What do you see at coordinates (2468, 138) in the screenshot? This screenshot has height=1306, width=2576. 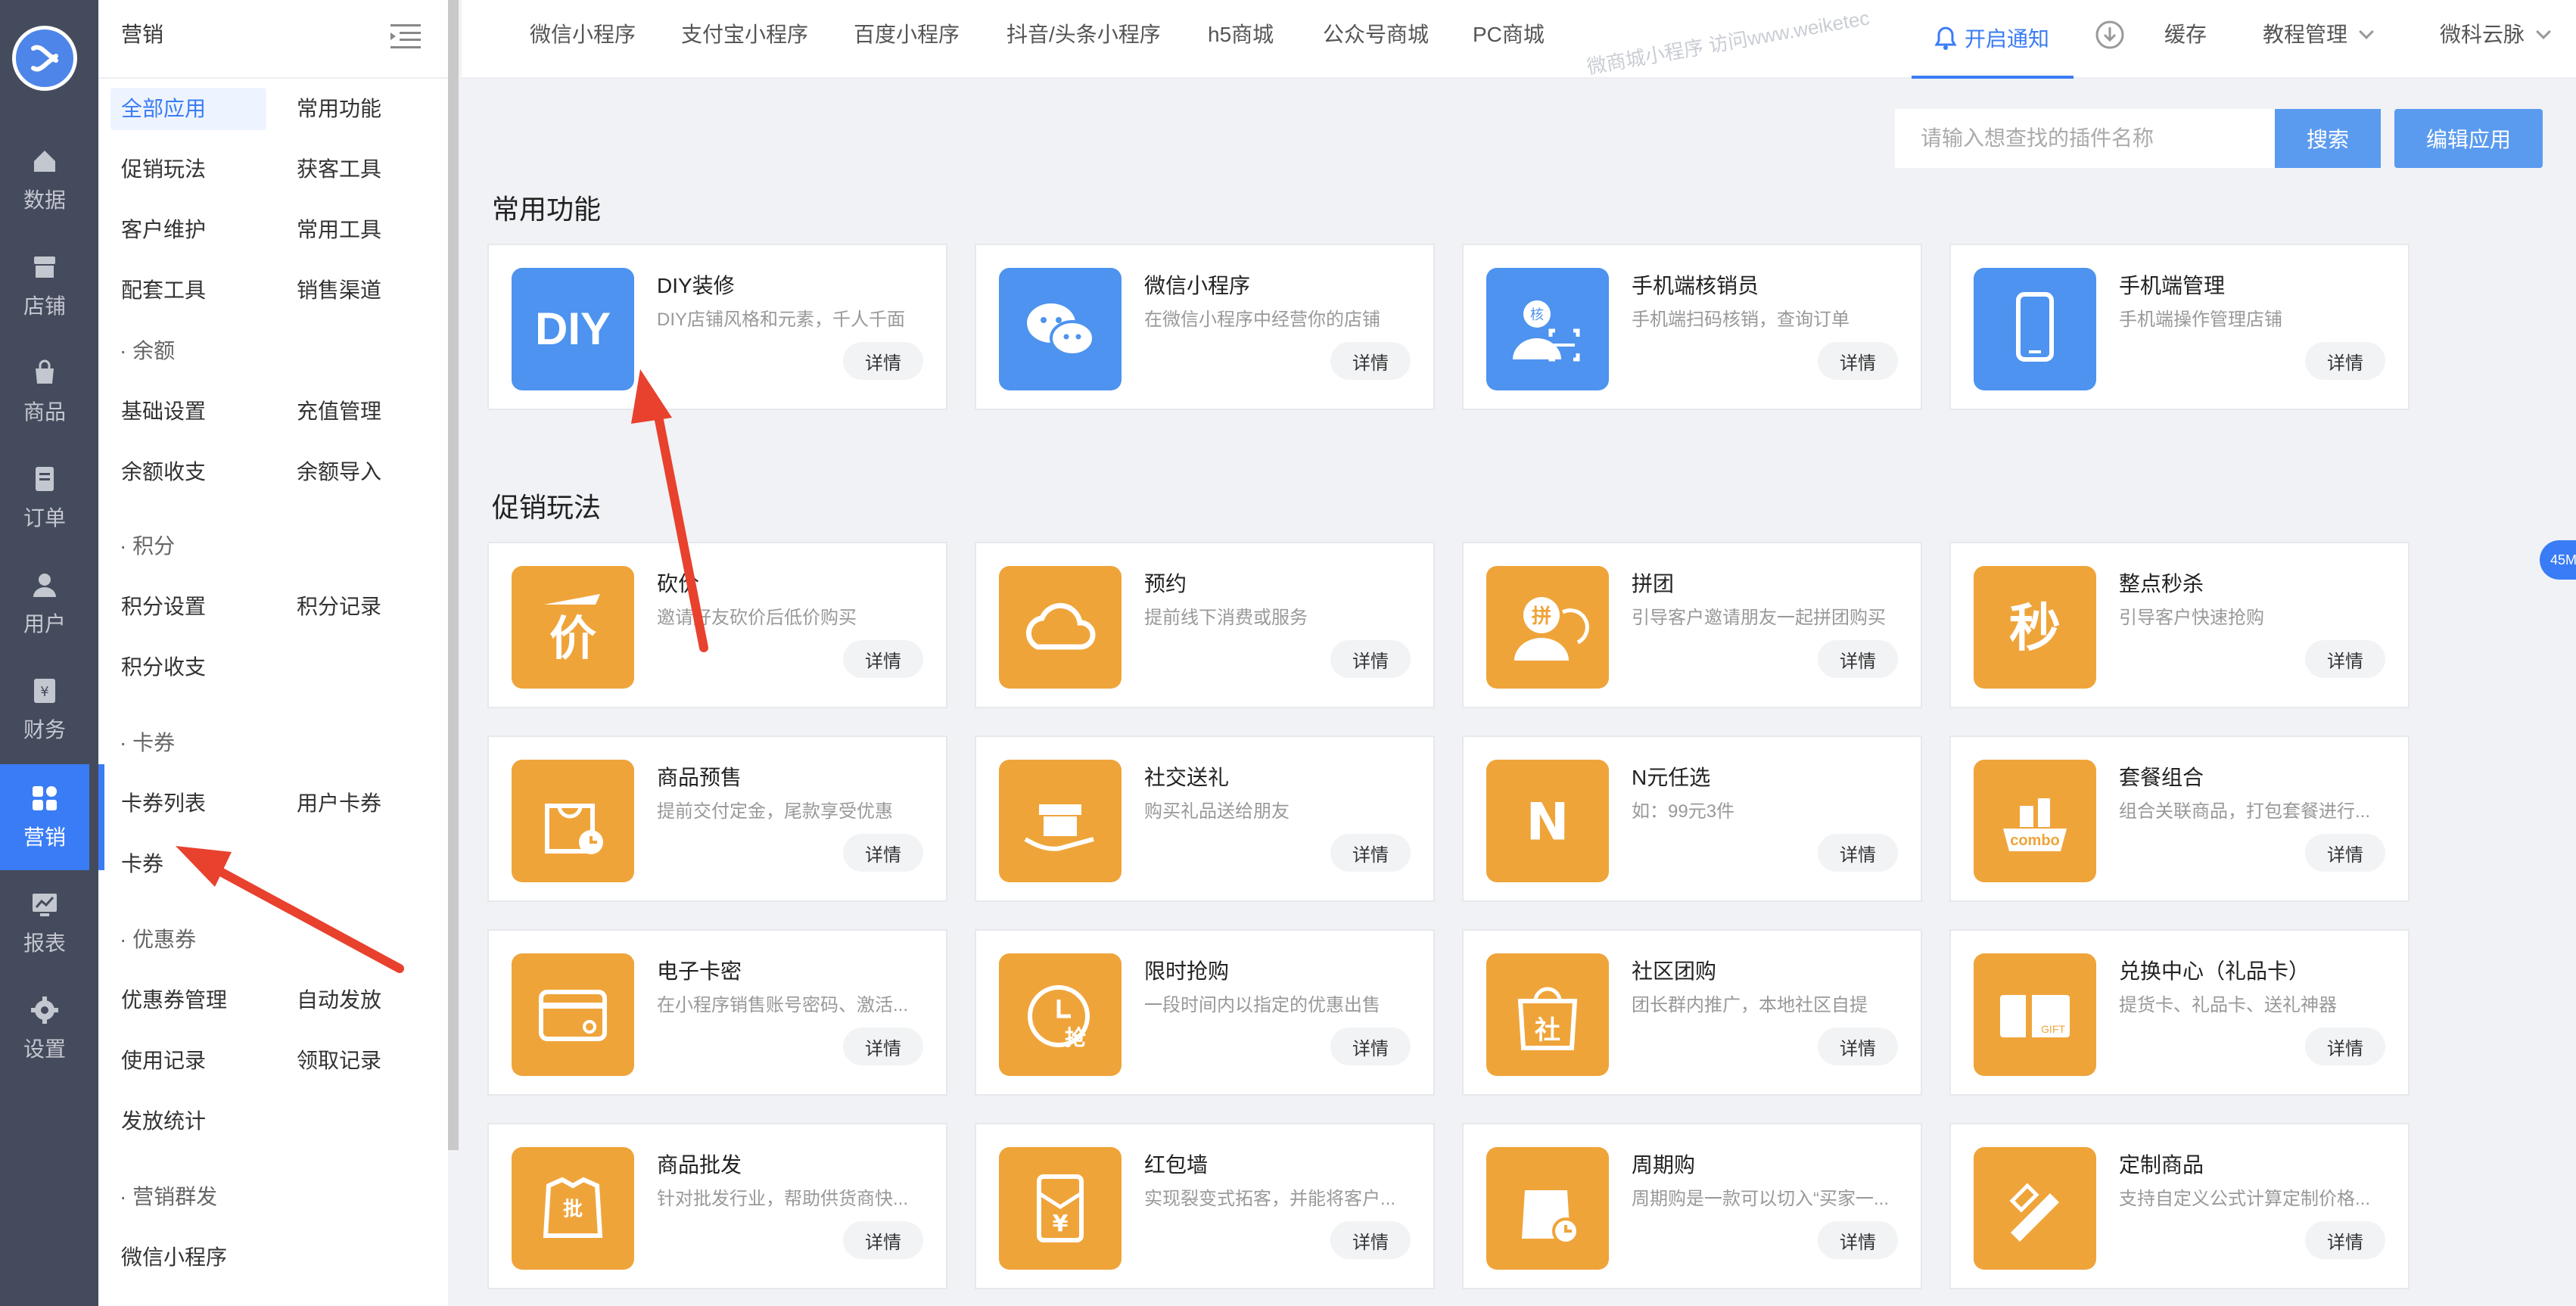 I see `edit-apps-button: 编辑应用` at bounding box center [2468, 138].